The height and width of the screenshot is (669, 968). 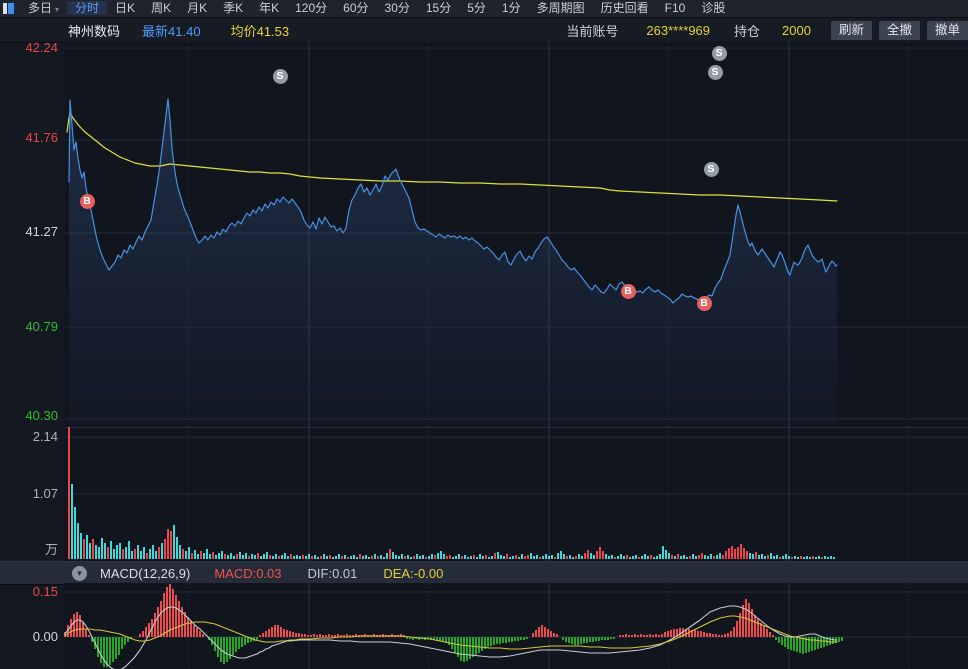 What do you see at coordinates (87, 8) in the screenshot?
I see `tab-分时: 分时` at bounding box center [87, 8].